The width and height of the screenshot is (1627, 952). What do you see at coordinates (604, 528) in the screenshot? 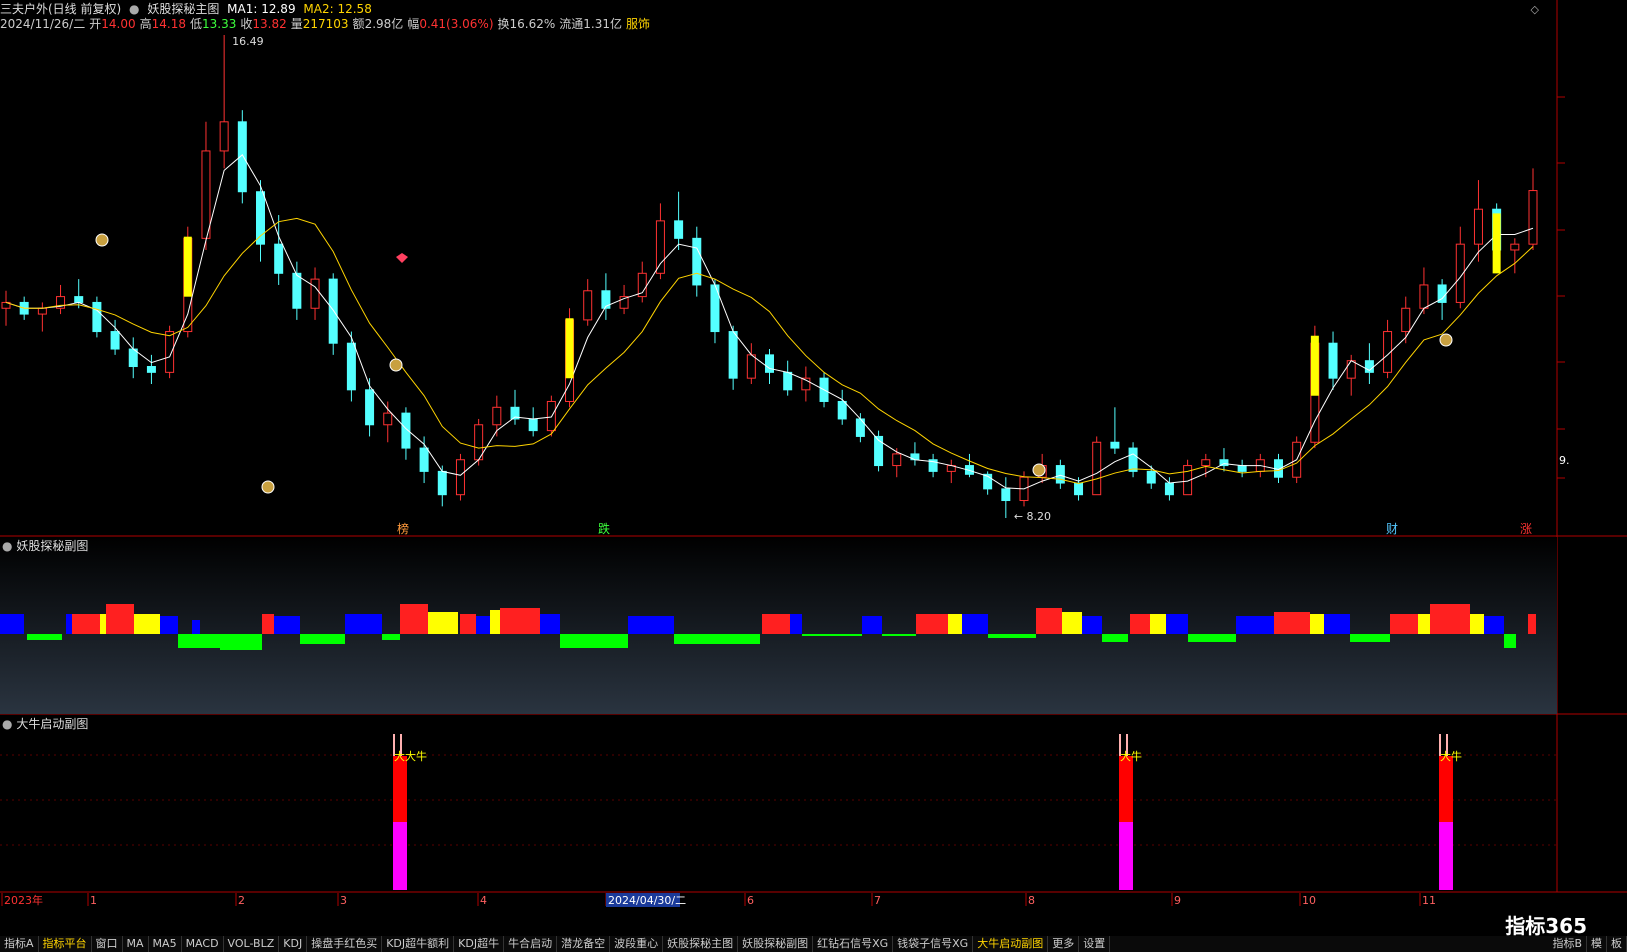
I see `event-marker-1: 跌` at bounding box center [604, 528].